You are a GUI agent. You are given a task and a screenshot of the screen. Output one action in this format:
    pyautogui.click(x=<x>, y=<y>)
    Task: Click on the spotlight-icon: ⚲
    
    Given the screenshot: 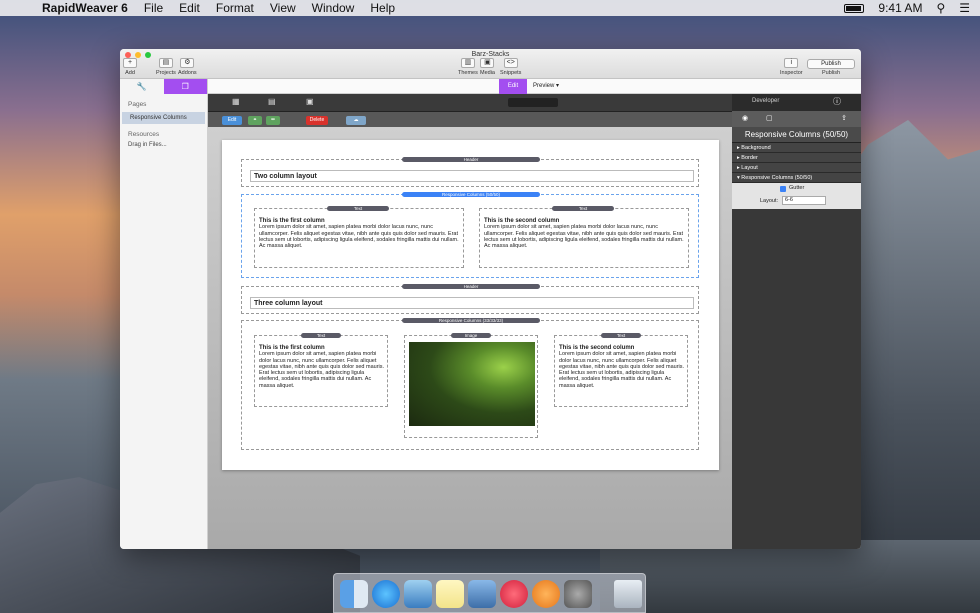 What is the action you would take?
    pyautogui.click(x=940, y=8)
    